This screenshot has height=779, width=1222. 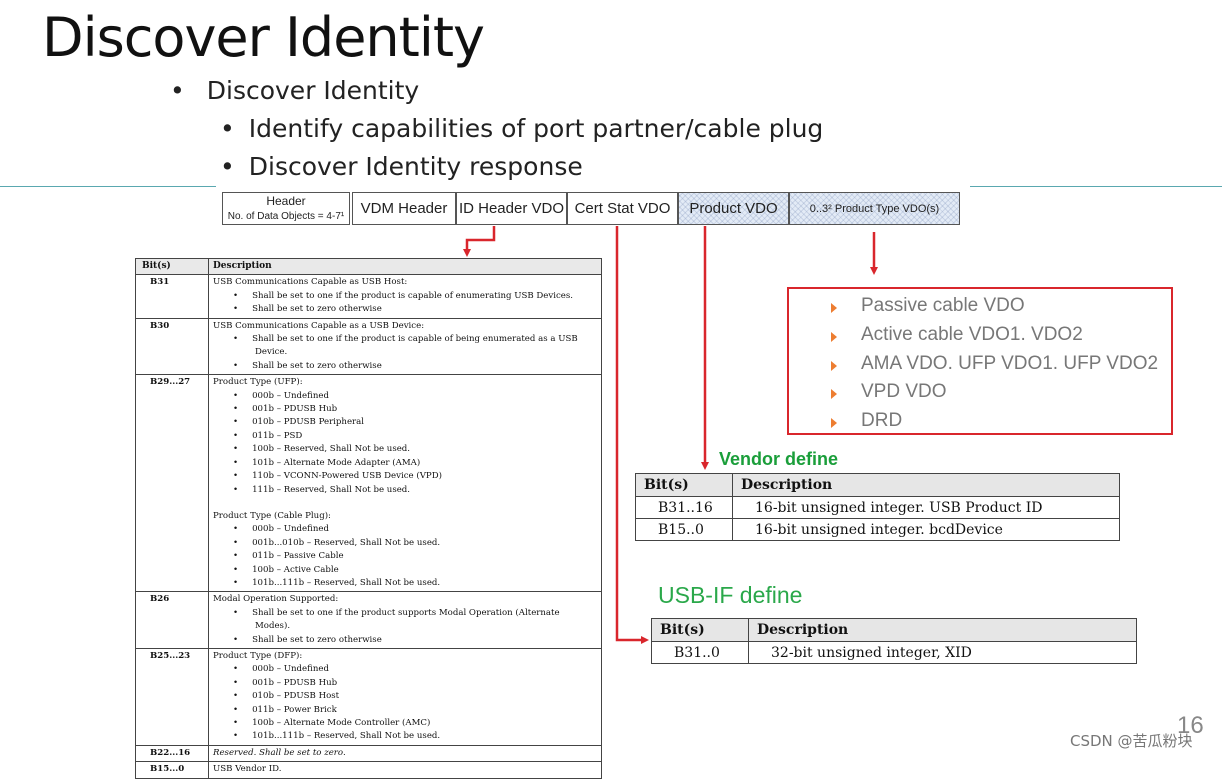 What do you see at coordinates (479, 241) in the screenshot?
I see `arrow-id-header` at bounding box center [479, 241].